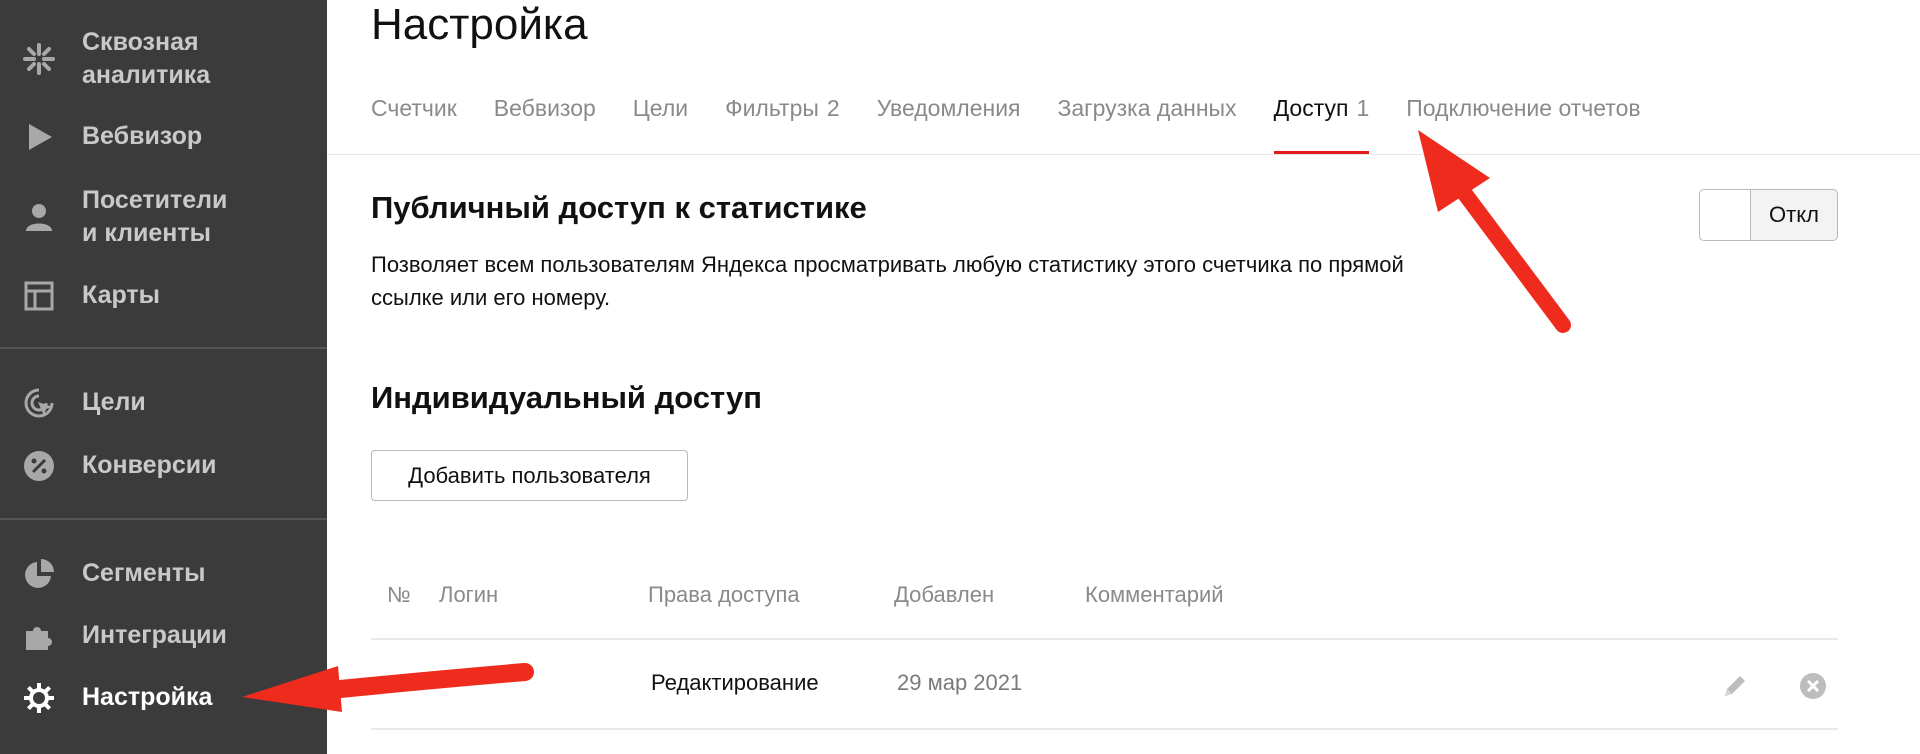 This screenshot has width=1920, height=754. I want to click on delete-cross-icon, so click(1813, 686).